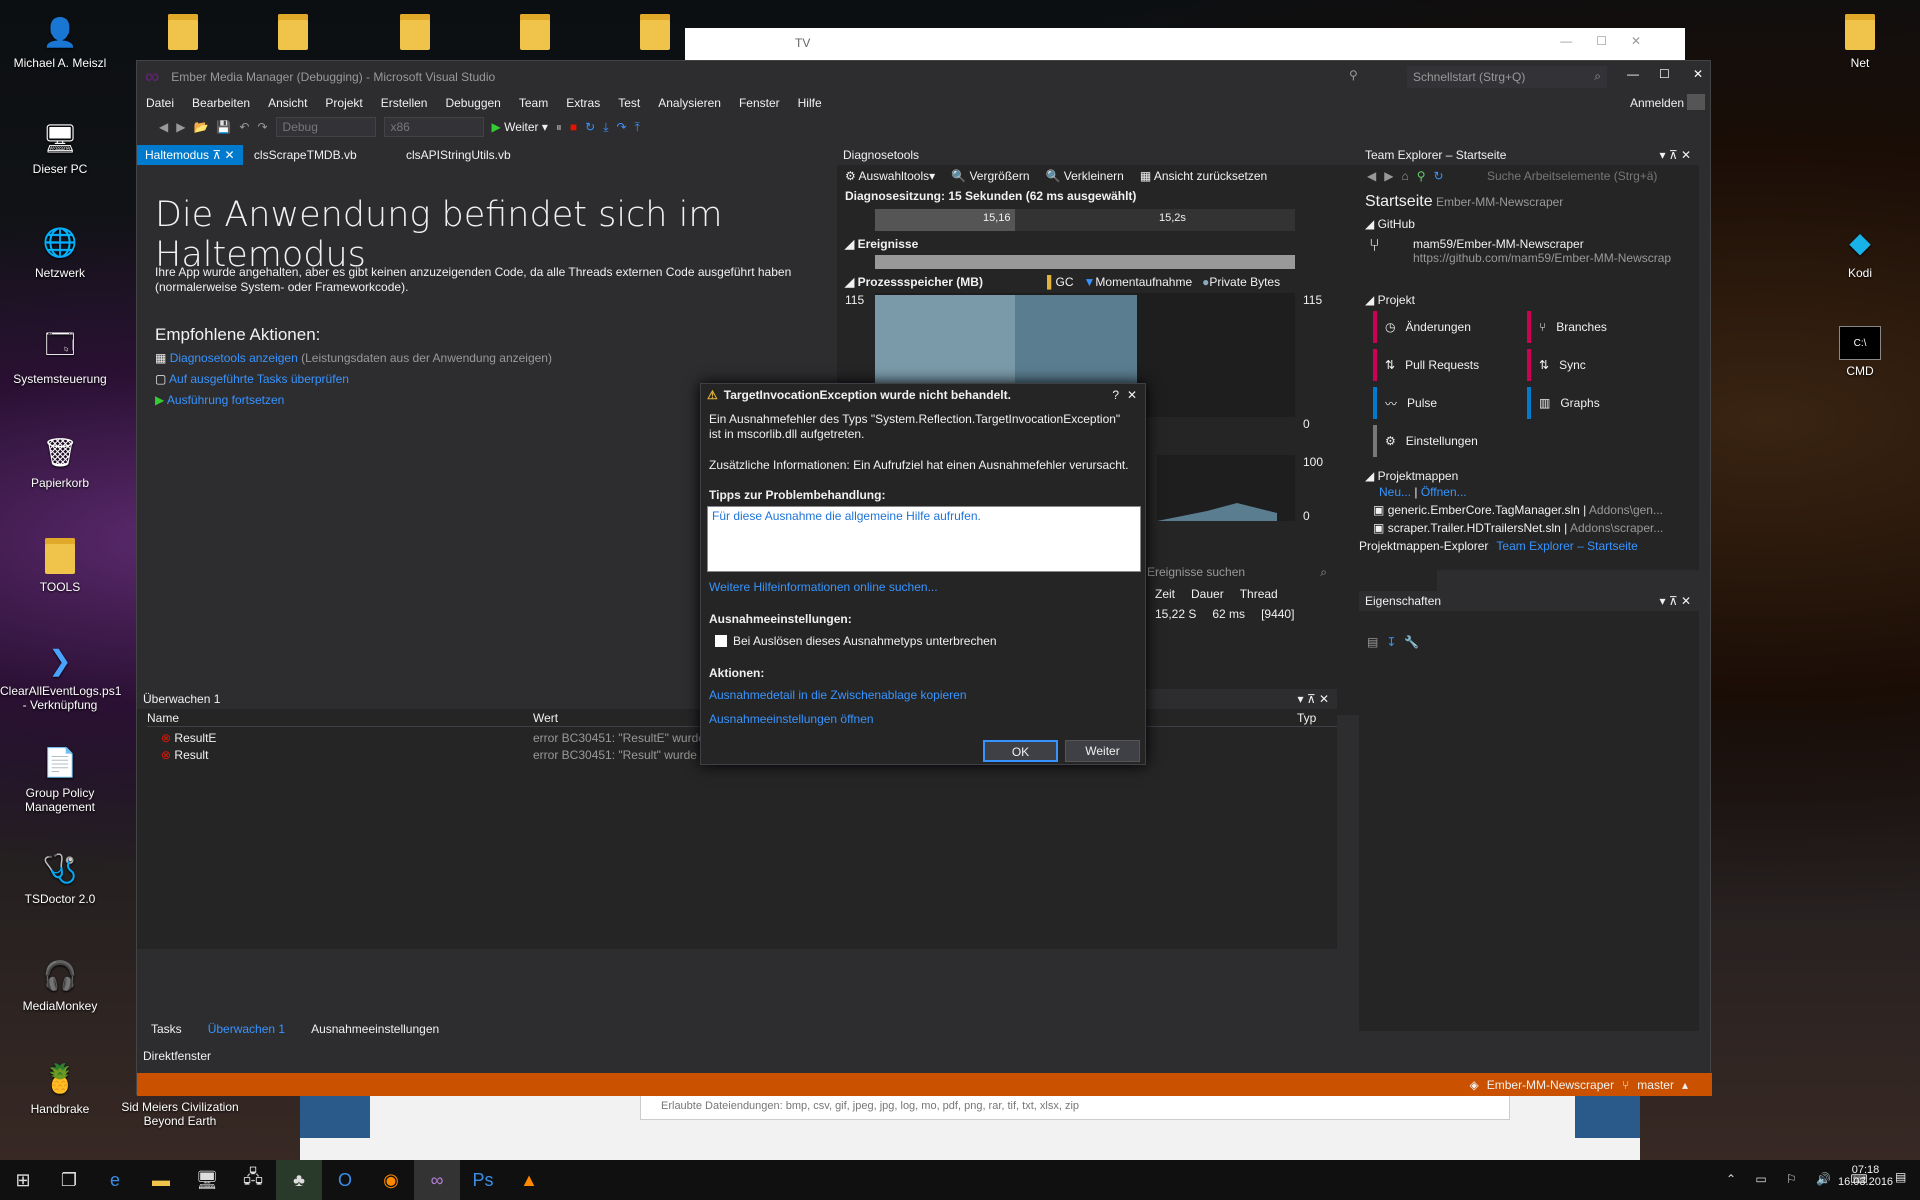  What do you see at coordinates (810, 103) in the screenshot?
I see `menu-hilfe: Hilfe` at bounding box center [810, 103].